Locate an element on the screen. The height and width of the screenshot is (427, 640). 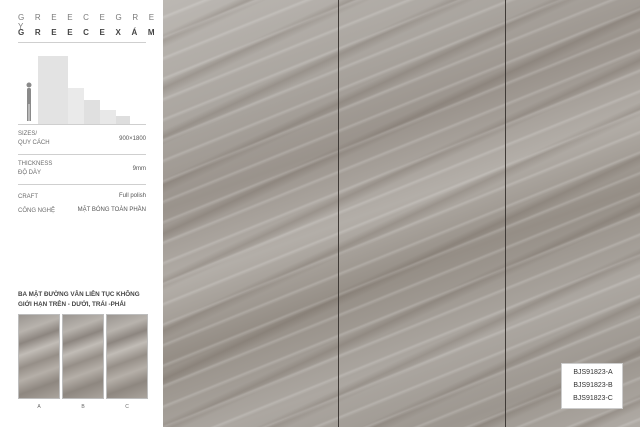
tile-thumbnail-b is located at coordinates (83, 356).